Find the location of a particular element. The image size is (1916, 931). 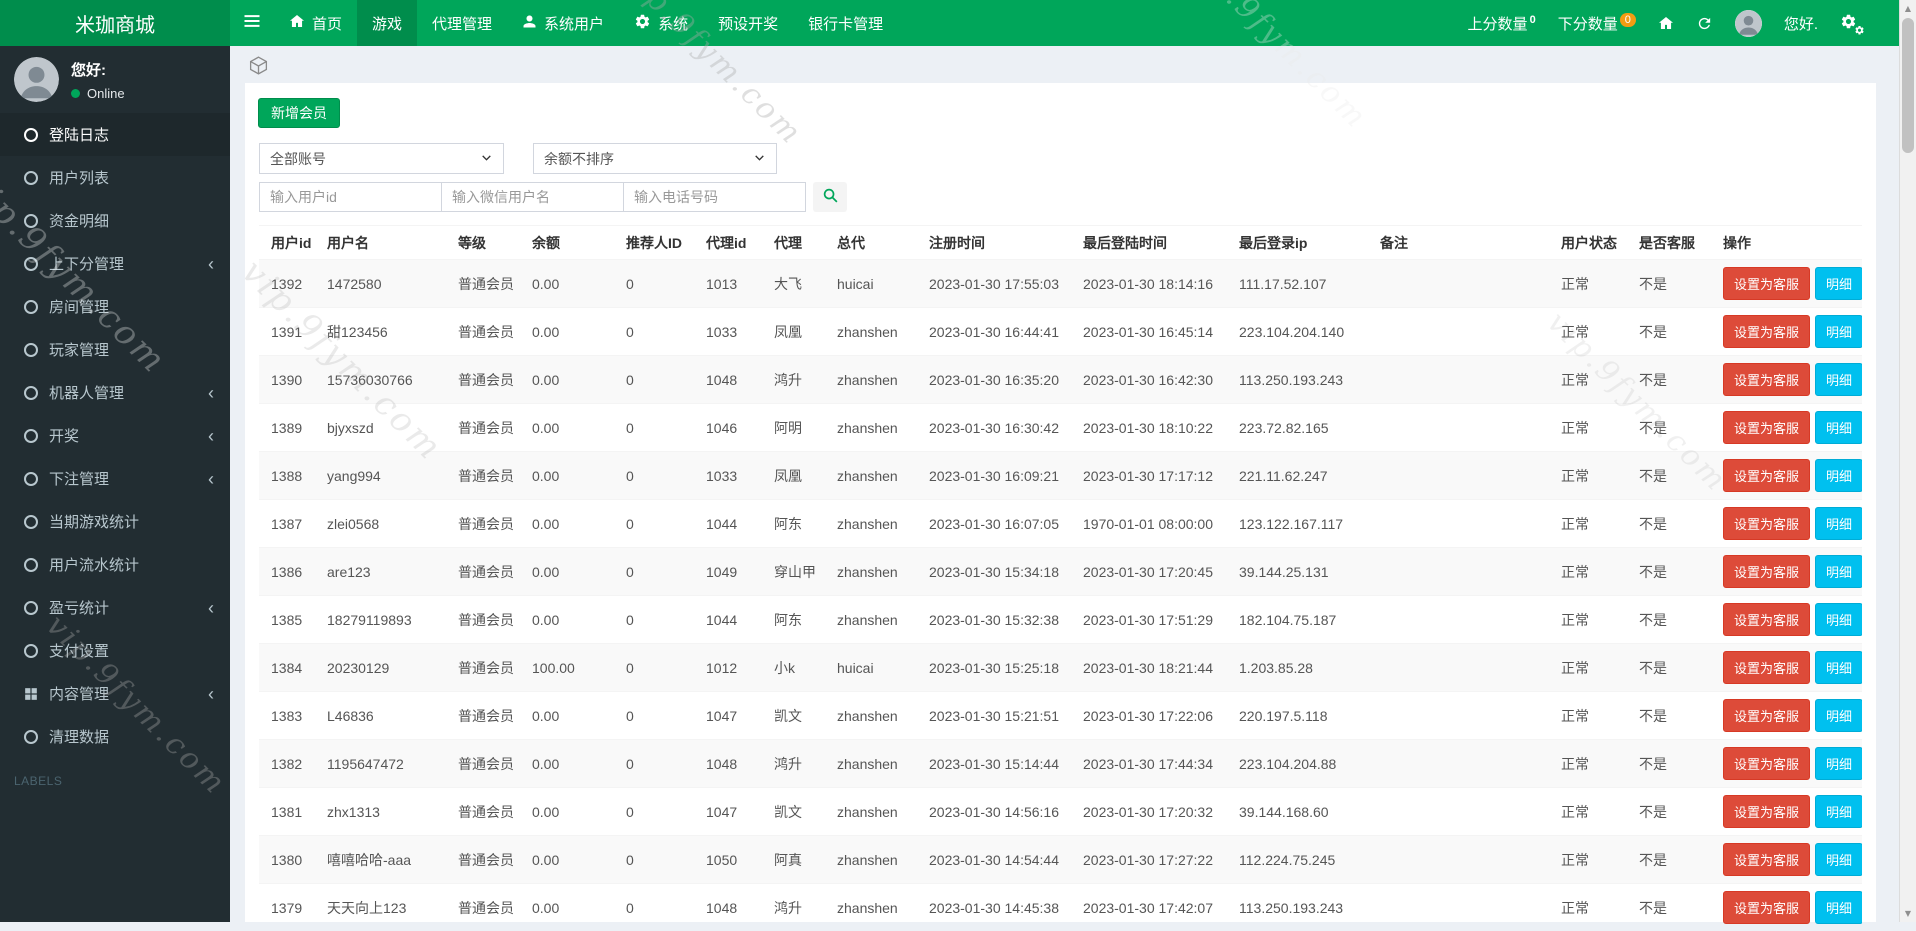

sidebar-item-profit-stats: 盈亏统计‹ is located at coordinates (115, 607).